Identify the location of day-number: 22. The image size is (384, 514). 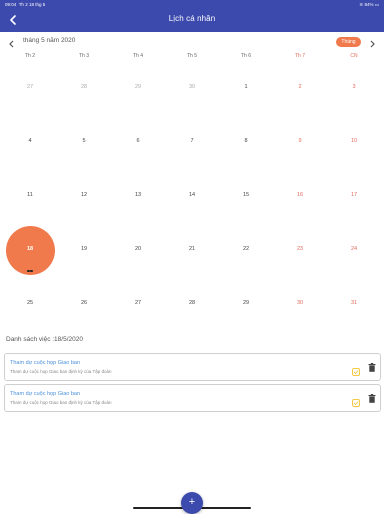
(246, 249).